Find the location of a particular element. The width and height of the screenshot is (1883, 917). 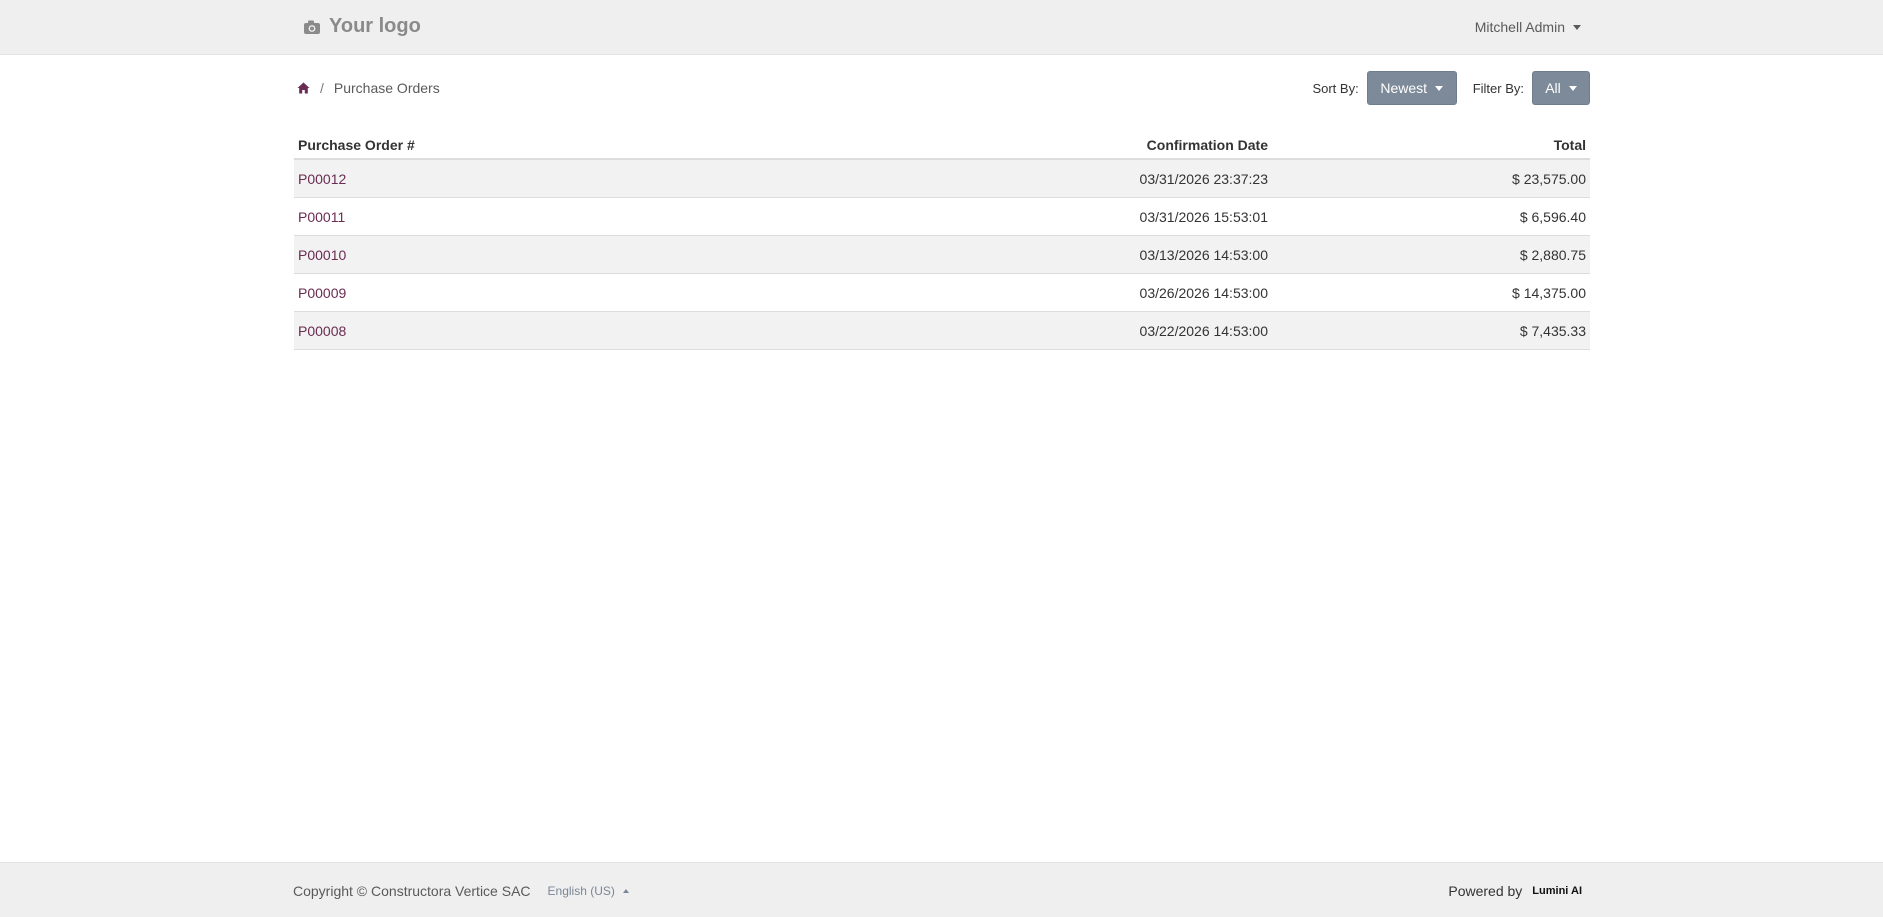

logo: Your logo is located at coordinates (362, 26).